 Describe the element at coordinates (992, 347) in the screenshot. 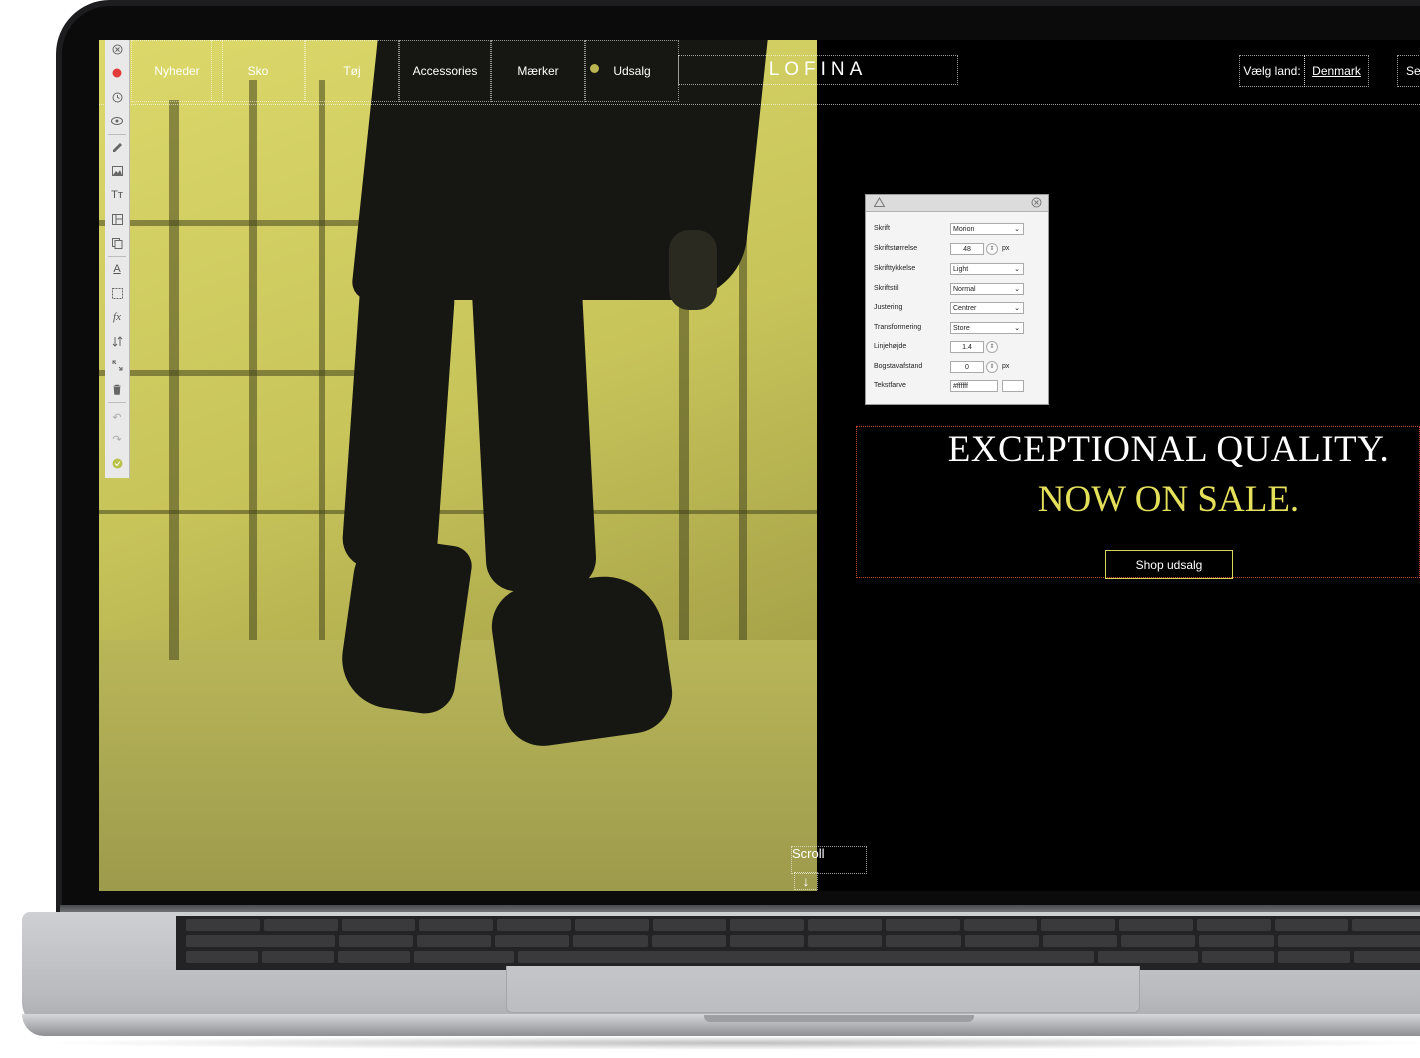

I see `line-height-stepper: ⇕` at that location.